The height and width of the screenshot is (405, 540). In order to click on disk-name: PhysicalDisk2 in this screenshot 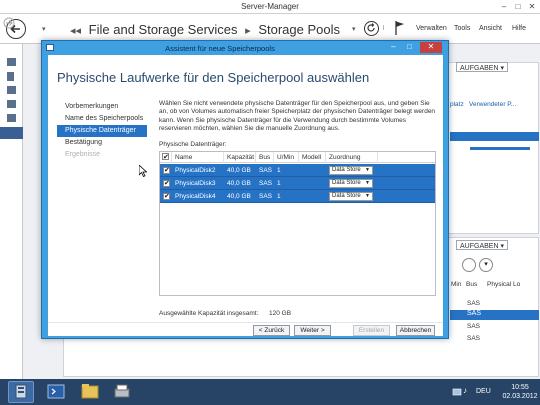, I will do `click(195, 170)`.